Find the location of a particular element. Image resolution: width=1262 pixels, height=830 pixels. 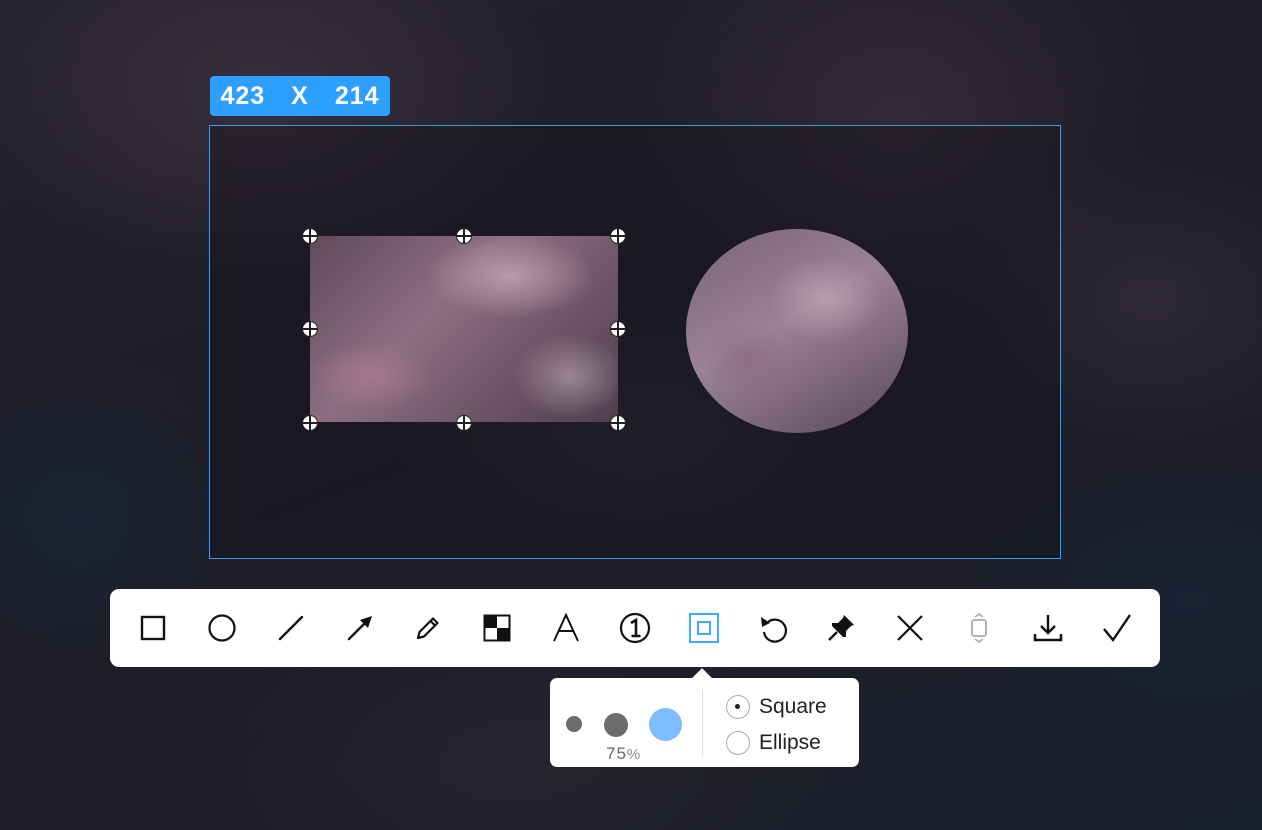

shape-square-label: Square is located at coordinates (793, 706).